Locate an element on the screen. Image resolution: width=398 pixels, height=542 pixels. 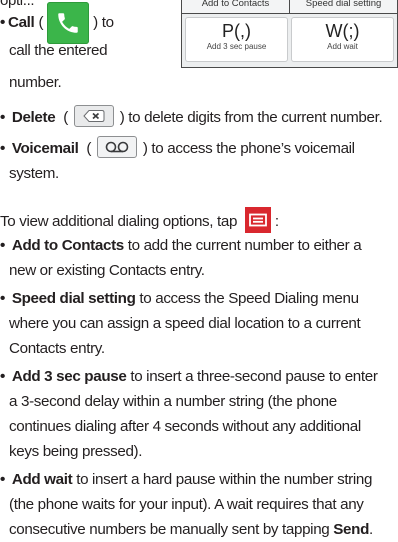
option-text: to insert a three-second pause to enter is located at coordinates (252, 376).